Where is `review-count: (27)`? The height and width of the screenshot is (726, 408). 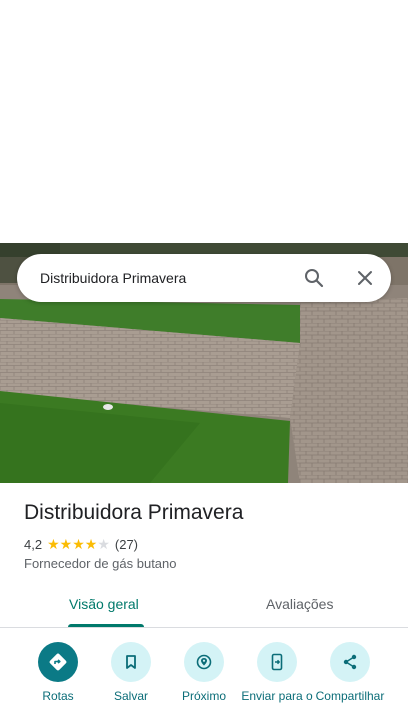 review-count: (27) is located at coordinates (126, 544).